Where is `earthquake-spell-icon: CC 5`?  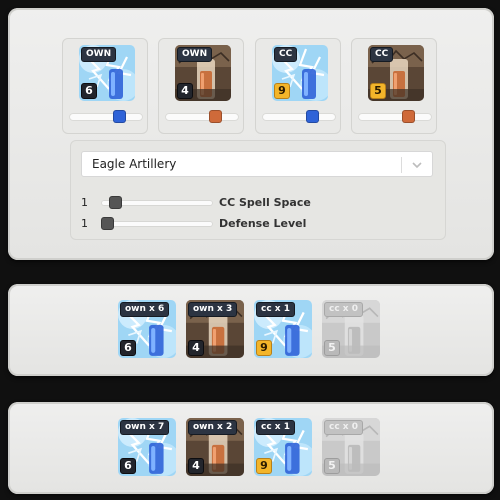
earthquake-spell-icon: CC 5 is located at coordinates (396, 73).